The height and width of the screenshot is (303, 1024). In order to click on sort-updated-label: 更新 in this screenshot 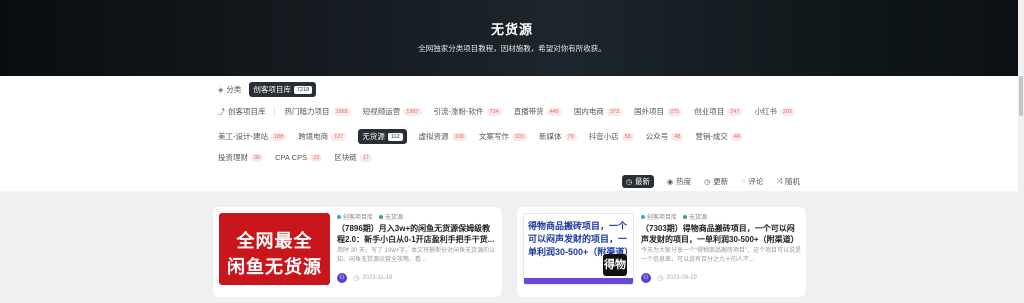, I will do `click(721, 181)`.